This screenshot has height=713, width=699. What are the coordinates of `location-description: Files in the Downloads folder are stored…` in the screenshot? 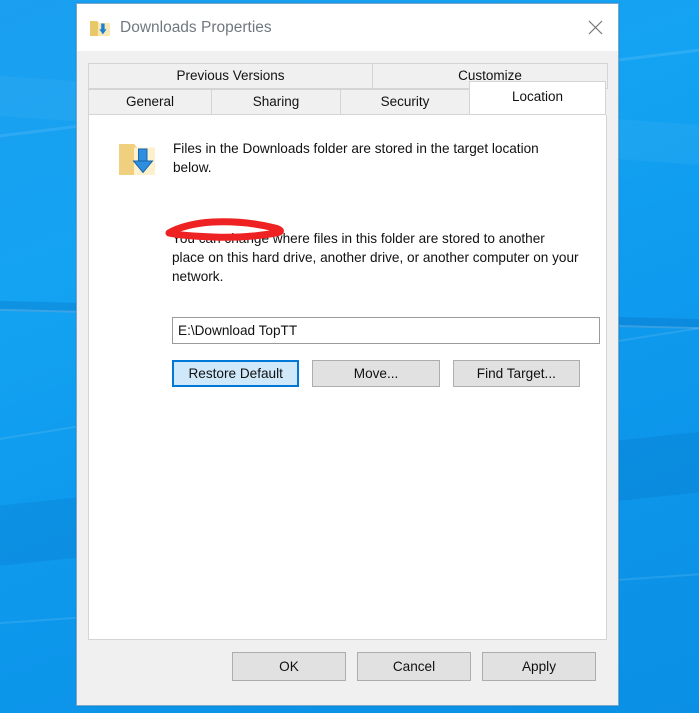 It's located at (356, 158).